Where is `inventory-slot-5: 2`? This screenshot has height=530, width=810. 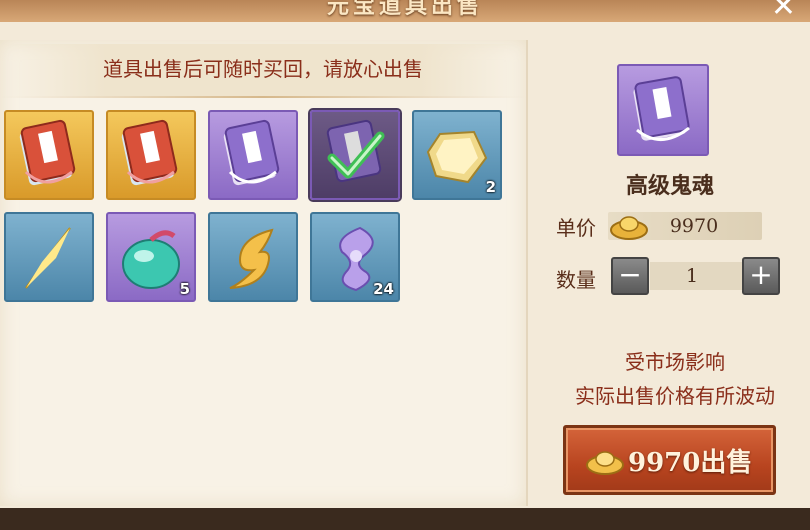
inventory-slot-5: 2 is located at coordinates (457, 155).